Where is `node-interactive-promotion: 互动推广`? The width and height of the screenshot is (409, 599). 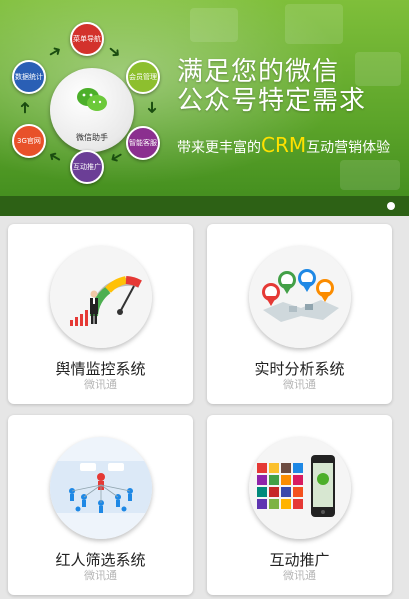
node-interactive-promotion: 互动推广 is located at coordinates (87, 167).